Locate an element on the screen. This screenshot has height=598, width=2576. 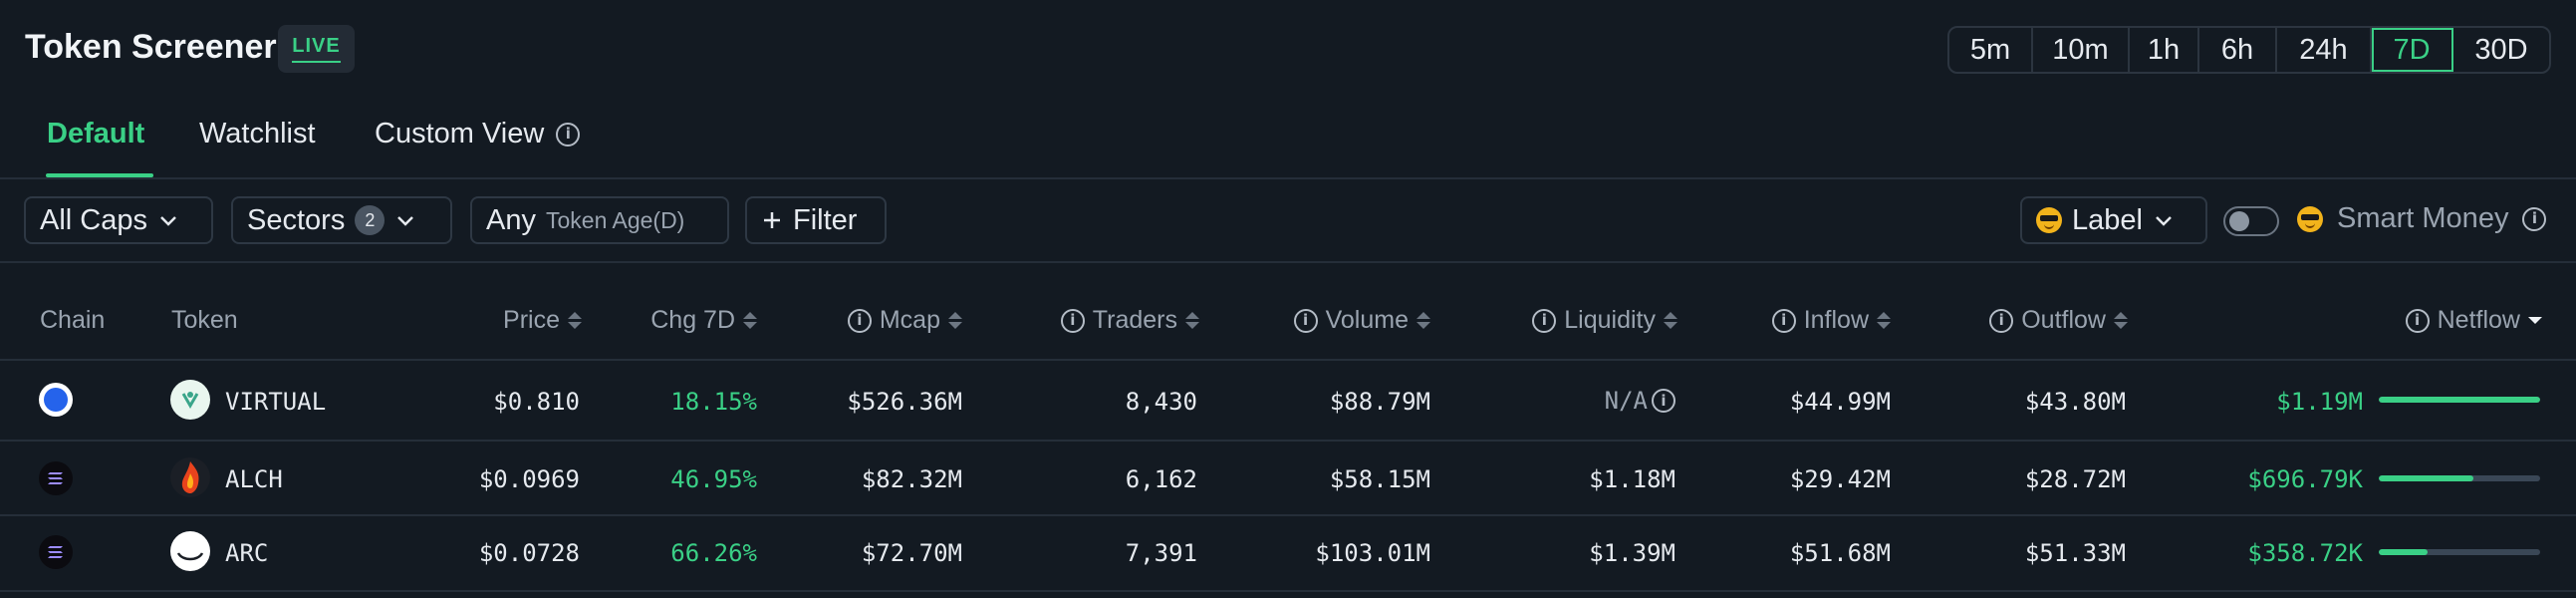
column-volume: i Volume is located at coordinates (1342, 320).